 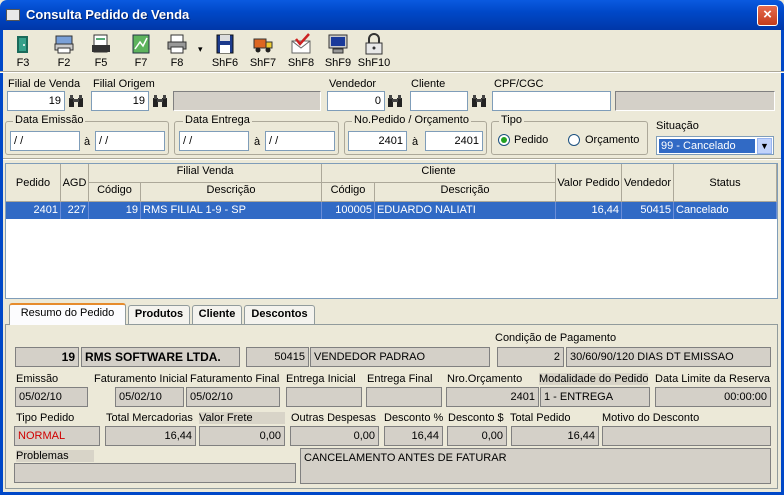 I want to click on toolbar-separator, so click(x=392, y=72).